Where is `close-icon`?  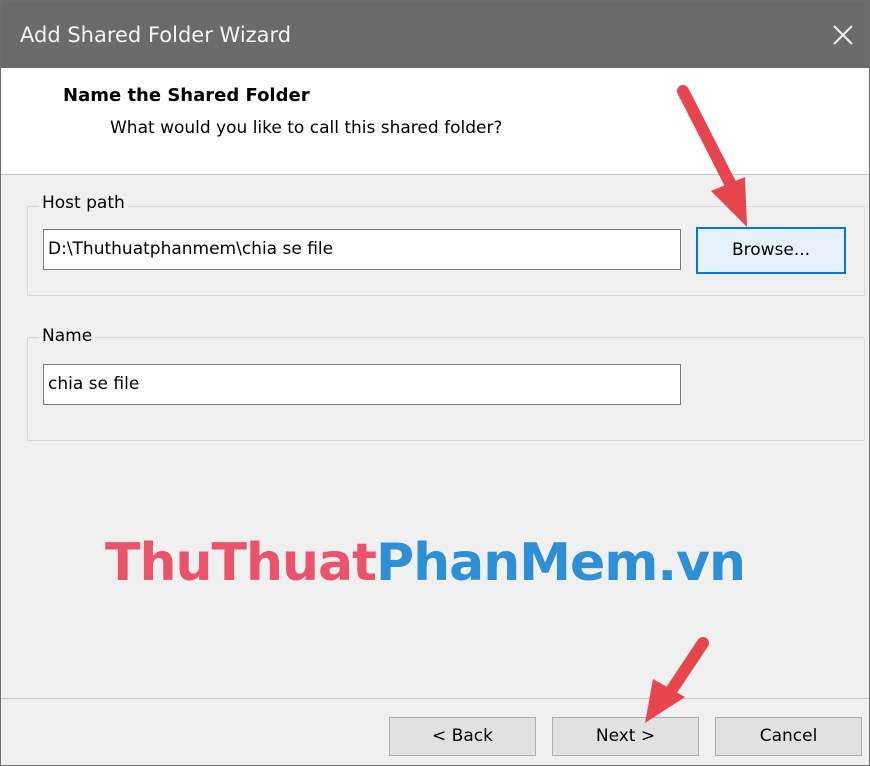 close-icon is located at coordinates (843, 35).